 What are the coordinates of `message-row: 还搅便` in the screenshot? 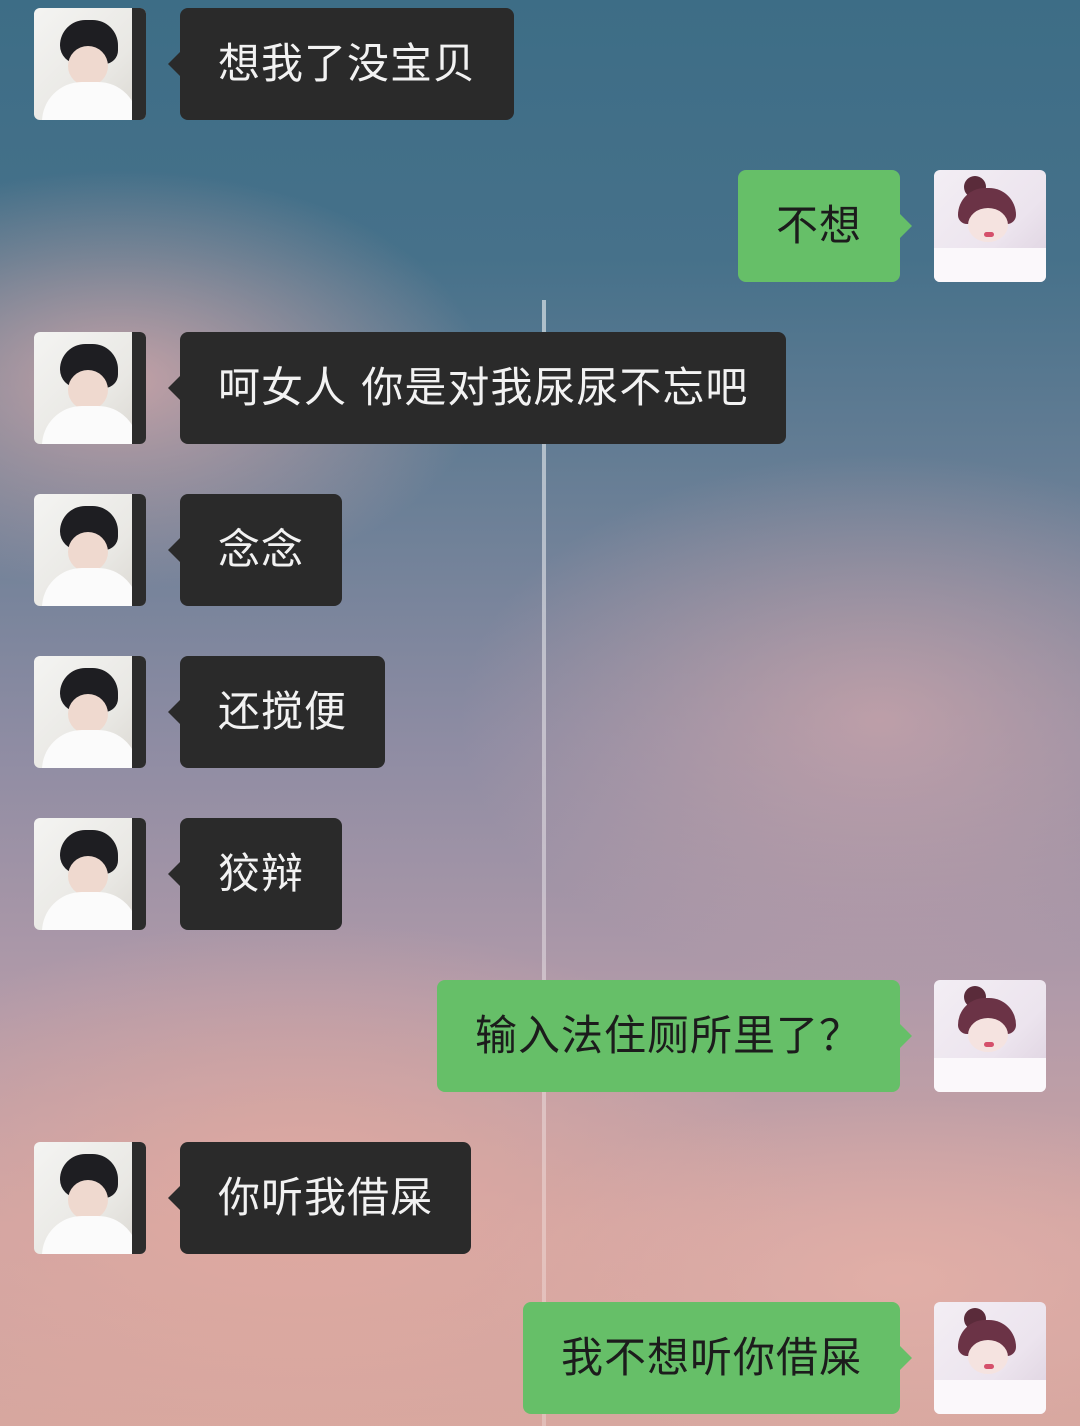 It's located at (210, 712).